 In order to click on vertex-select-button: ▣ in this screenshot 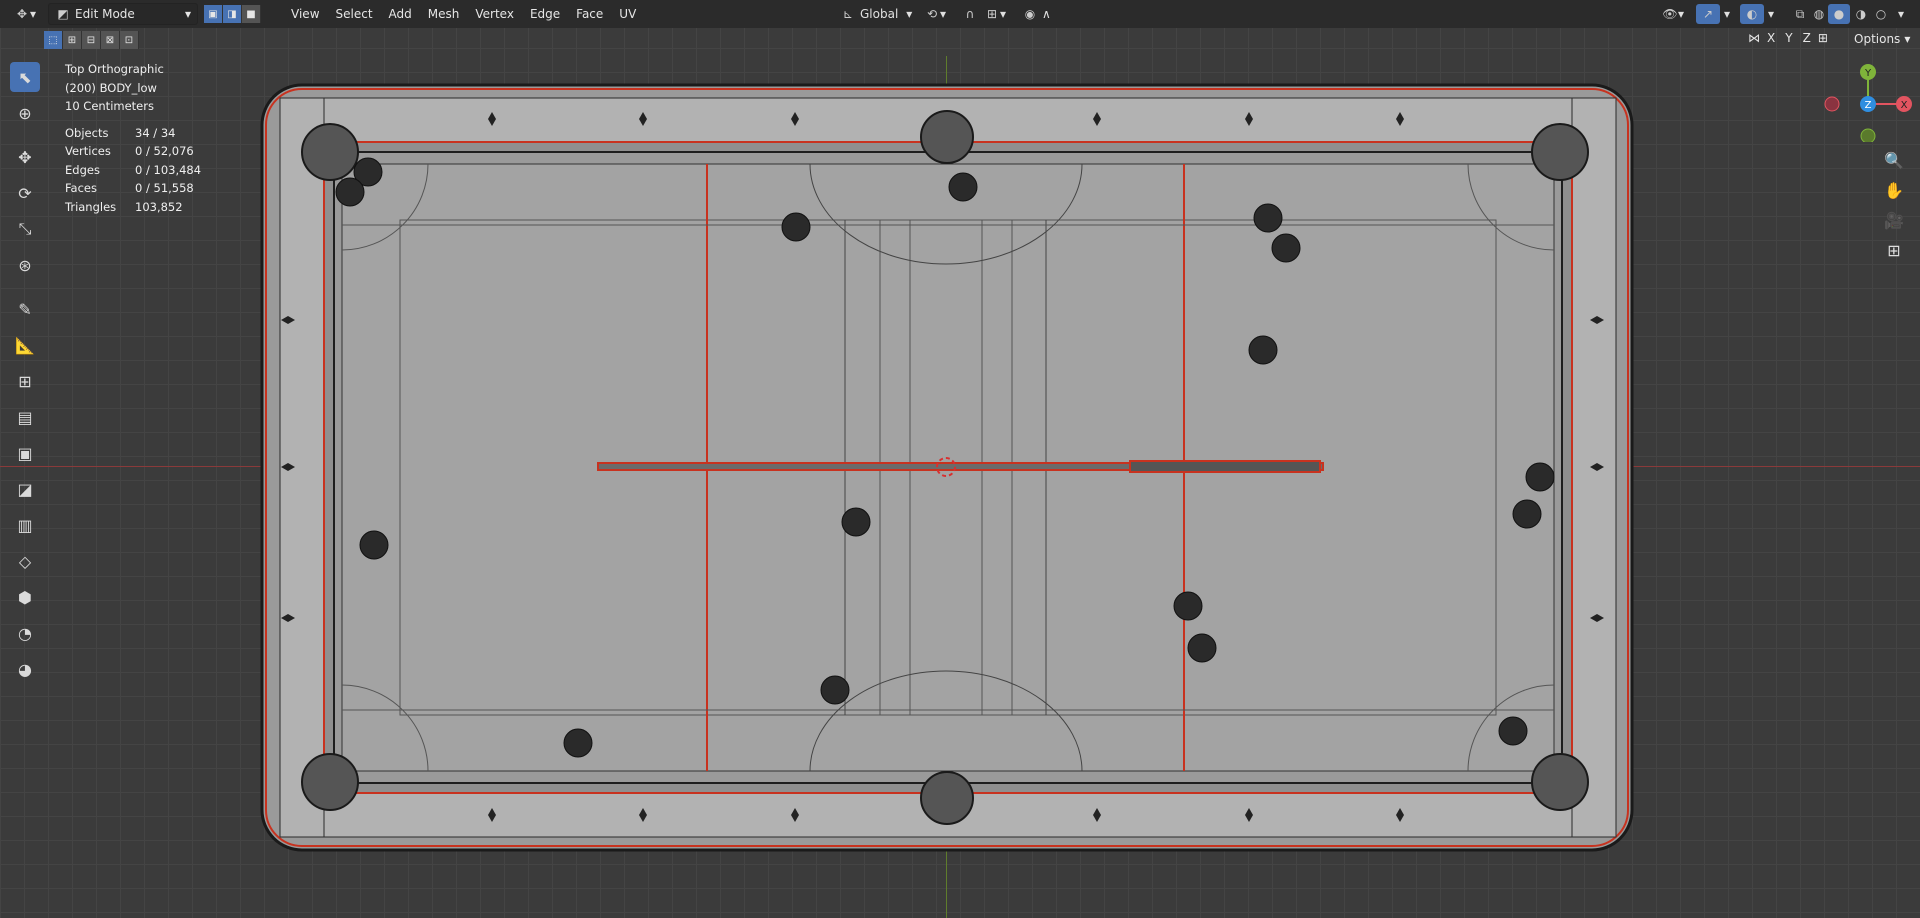, I will do `click(214, 14)`.